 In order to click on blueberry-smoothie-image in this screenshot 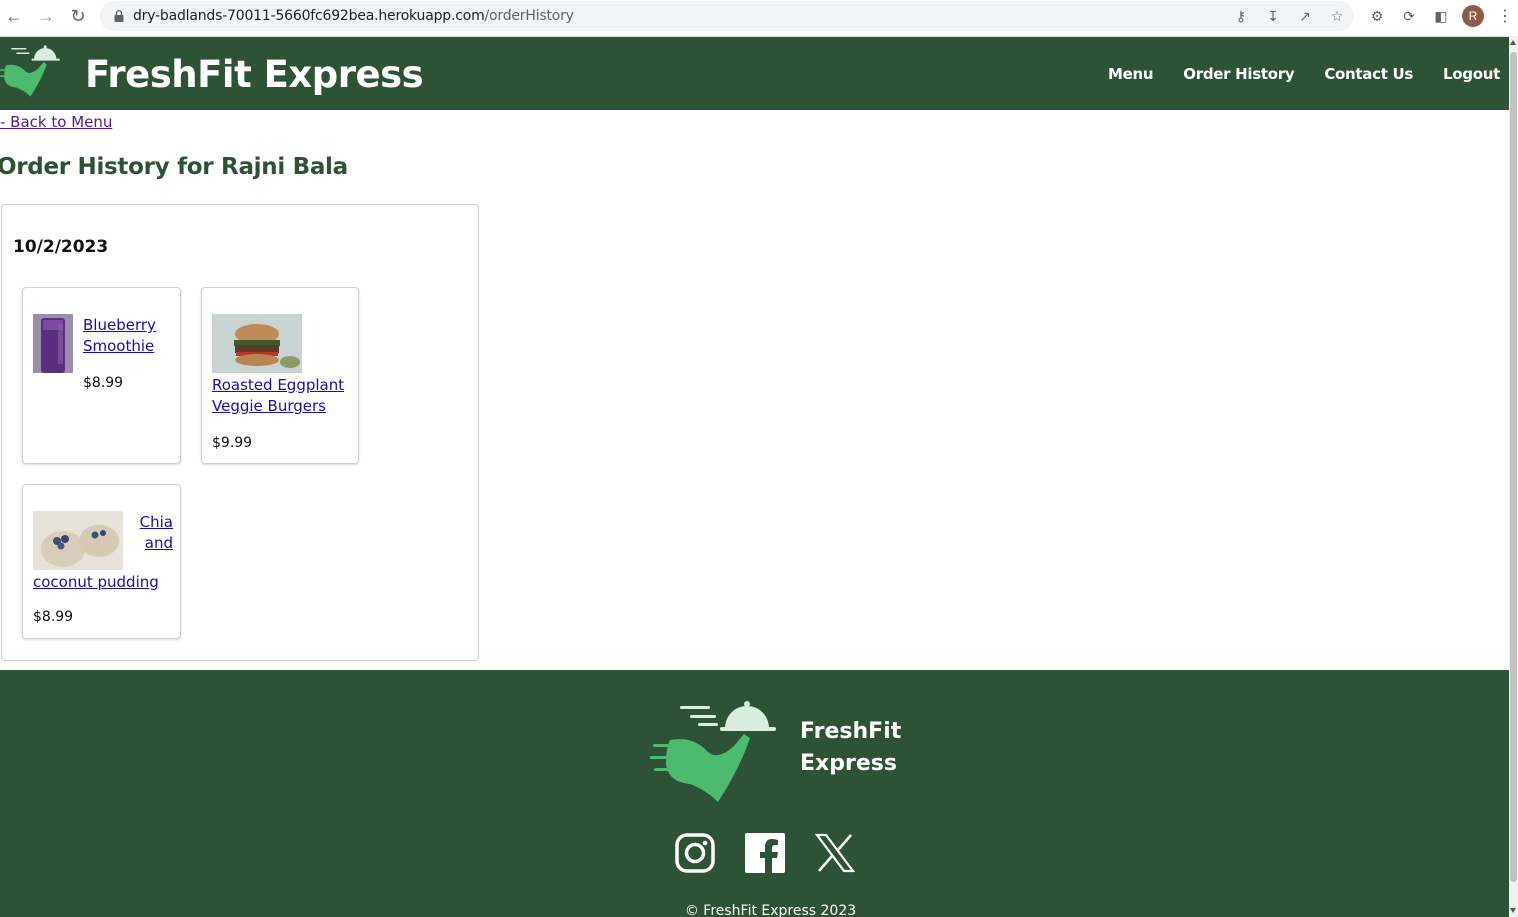, I will do `click(53, 343)`.